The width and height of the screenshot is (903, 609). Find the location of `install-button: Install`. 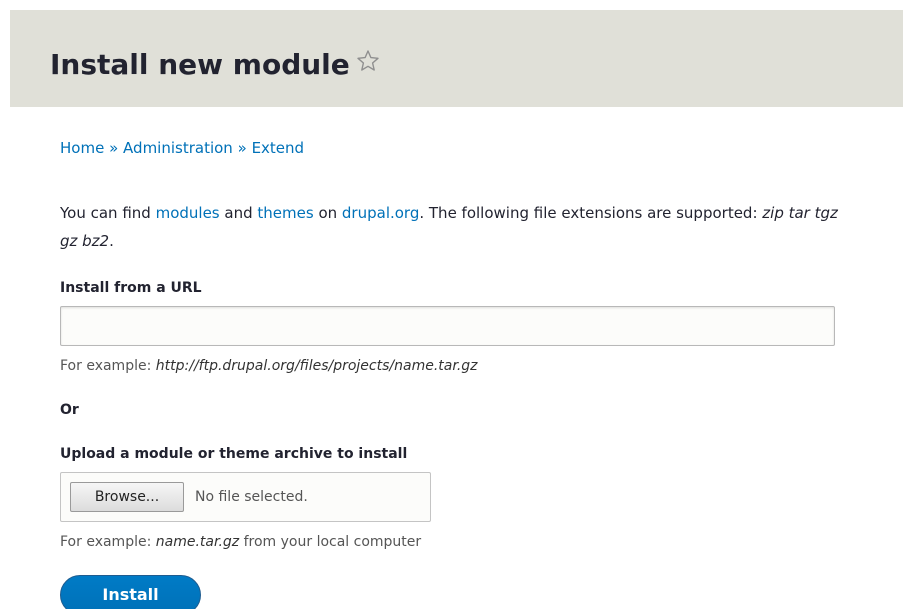

install-button: Install is located at coordinates (130, 592).